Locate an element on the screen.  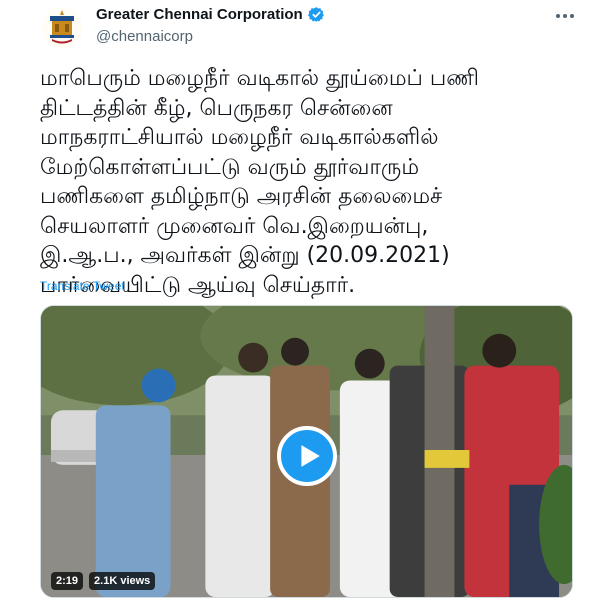
tweet-text-line: மேற்கொள்ளப்பட்டு வரும் தூர்வாரும் is located at coordinates (230, 167).